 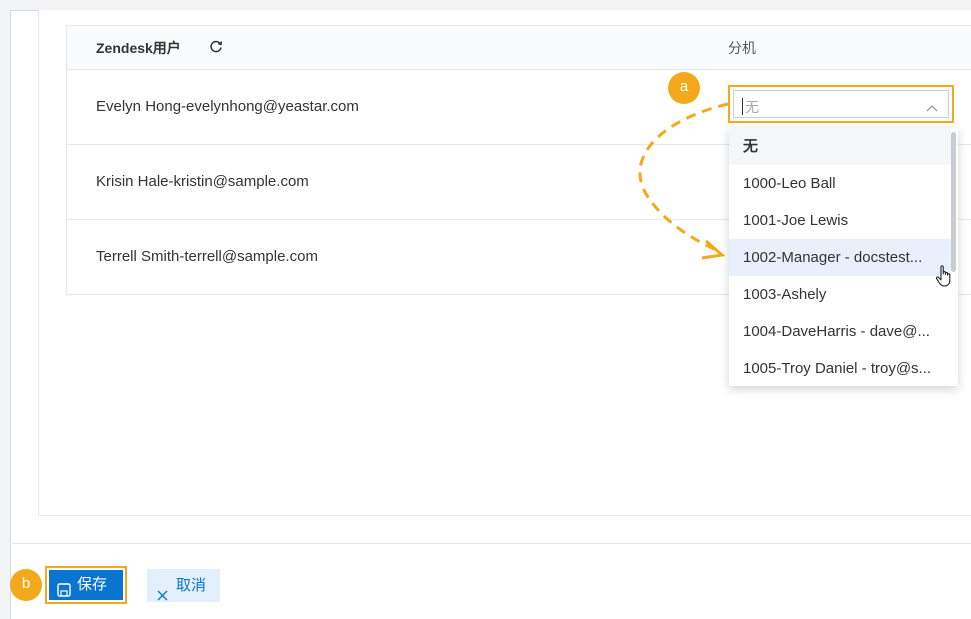 I want to click on dropdown-scrollbar, so click(x=953, y=202).